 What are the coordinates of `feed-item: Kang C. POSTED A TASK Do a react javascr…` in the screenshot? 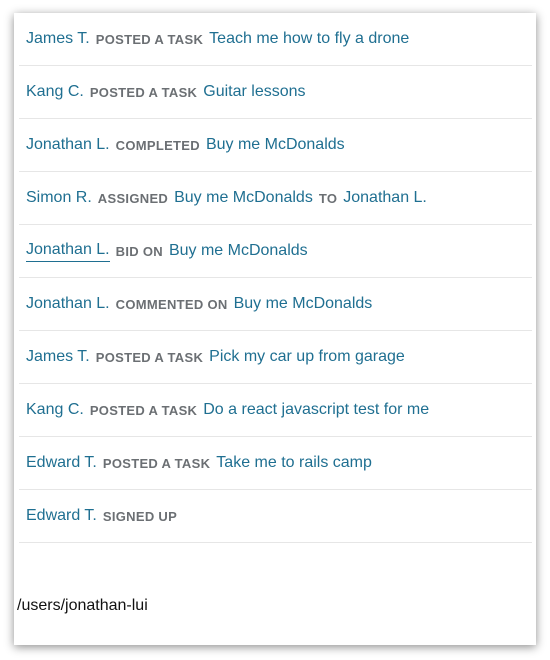 It's located at (275, 410).